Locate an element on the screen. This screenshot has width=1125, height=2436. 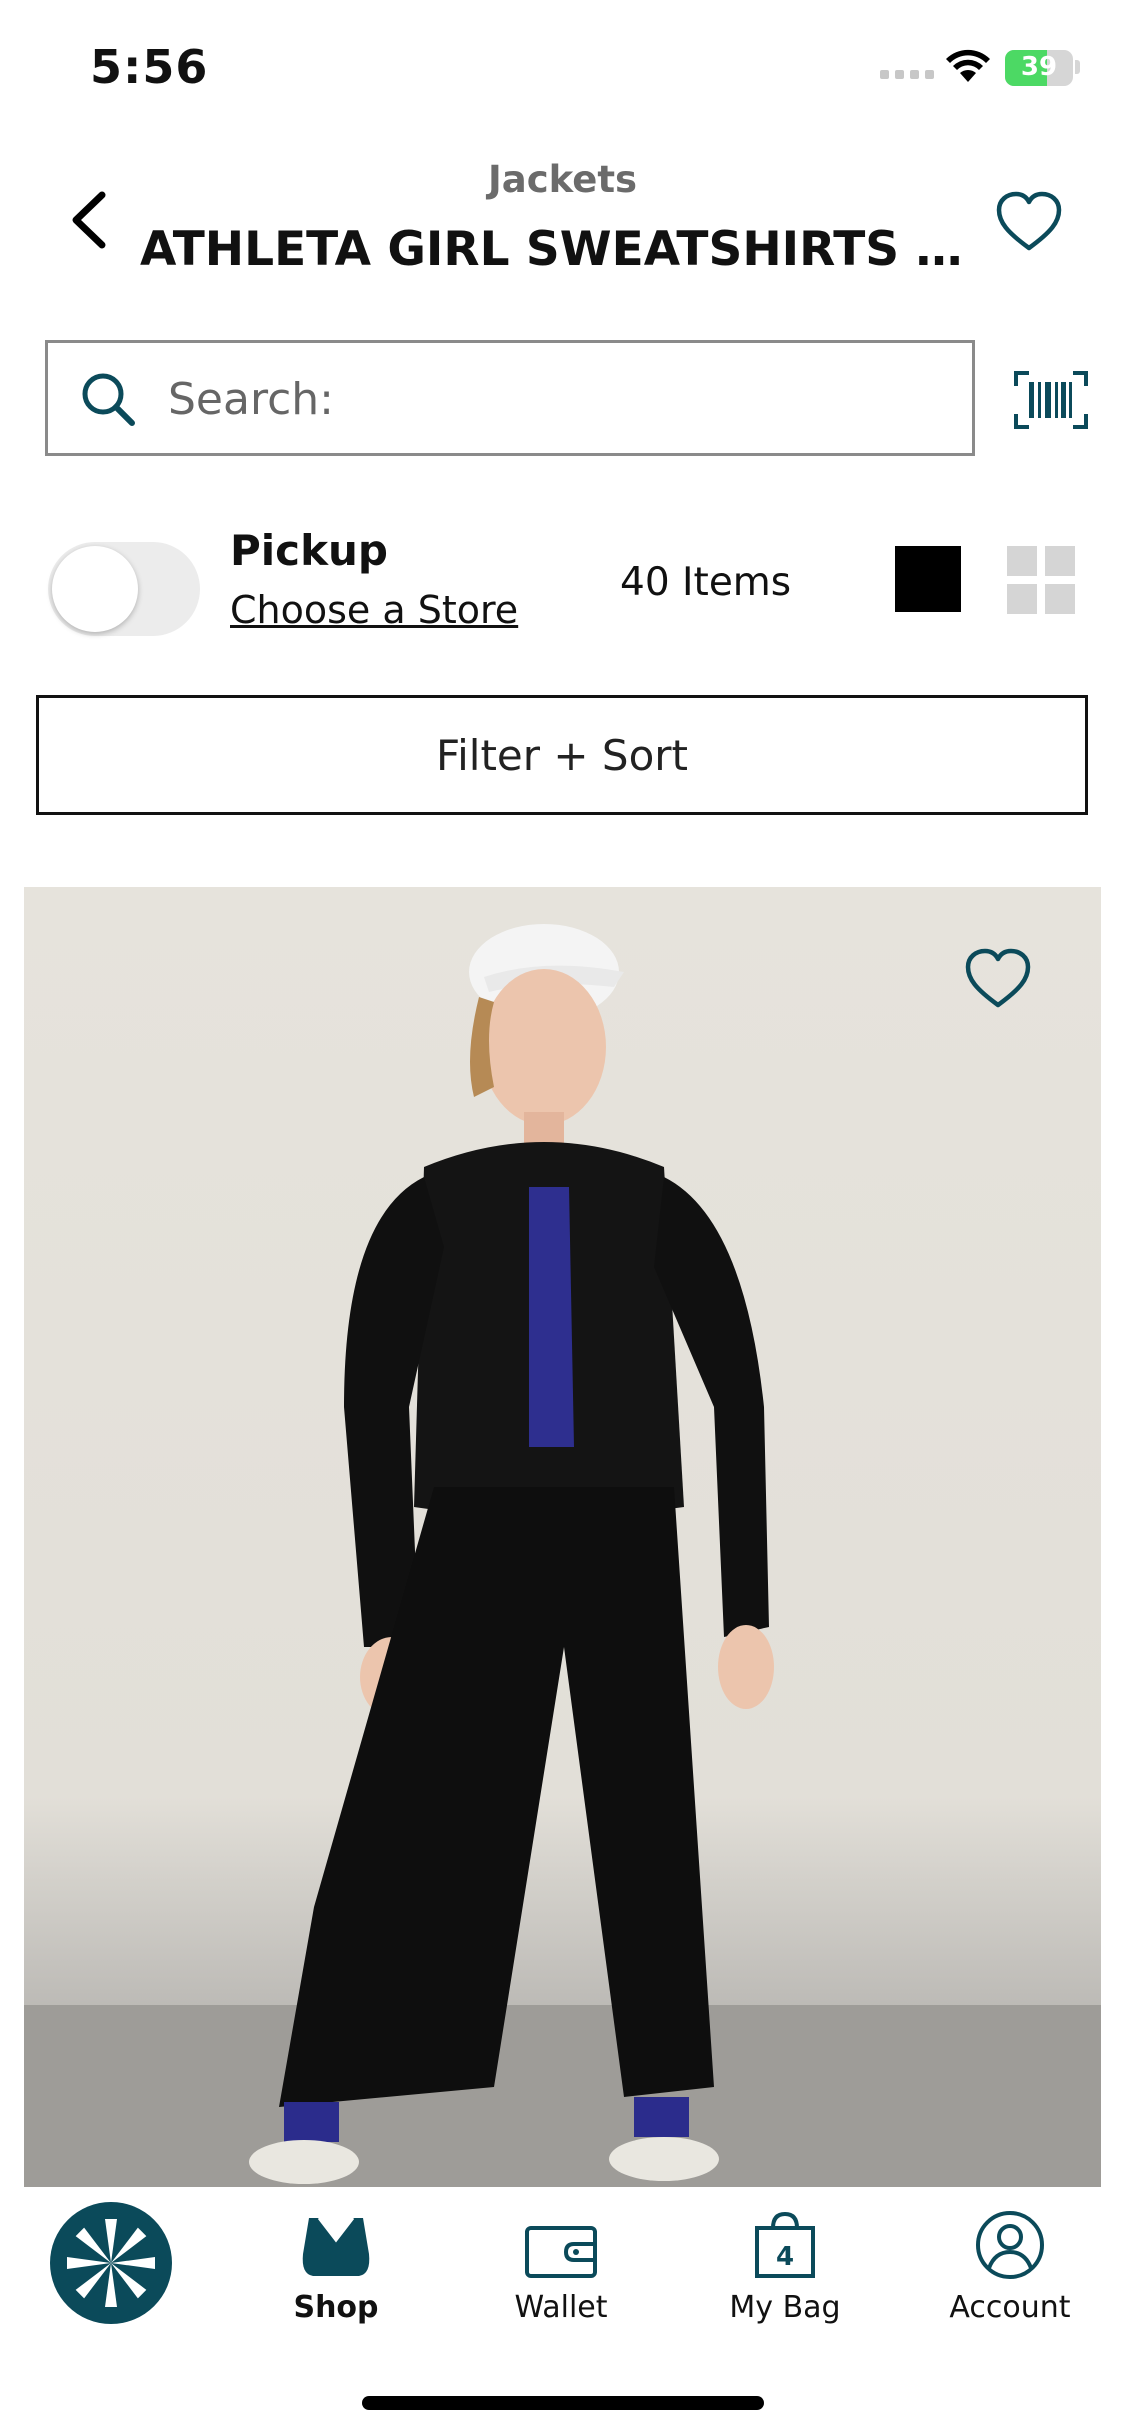
athleta-logo-icon is located at coordinates (111, 2263).